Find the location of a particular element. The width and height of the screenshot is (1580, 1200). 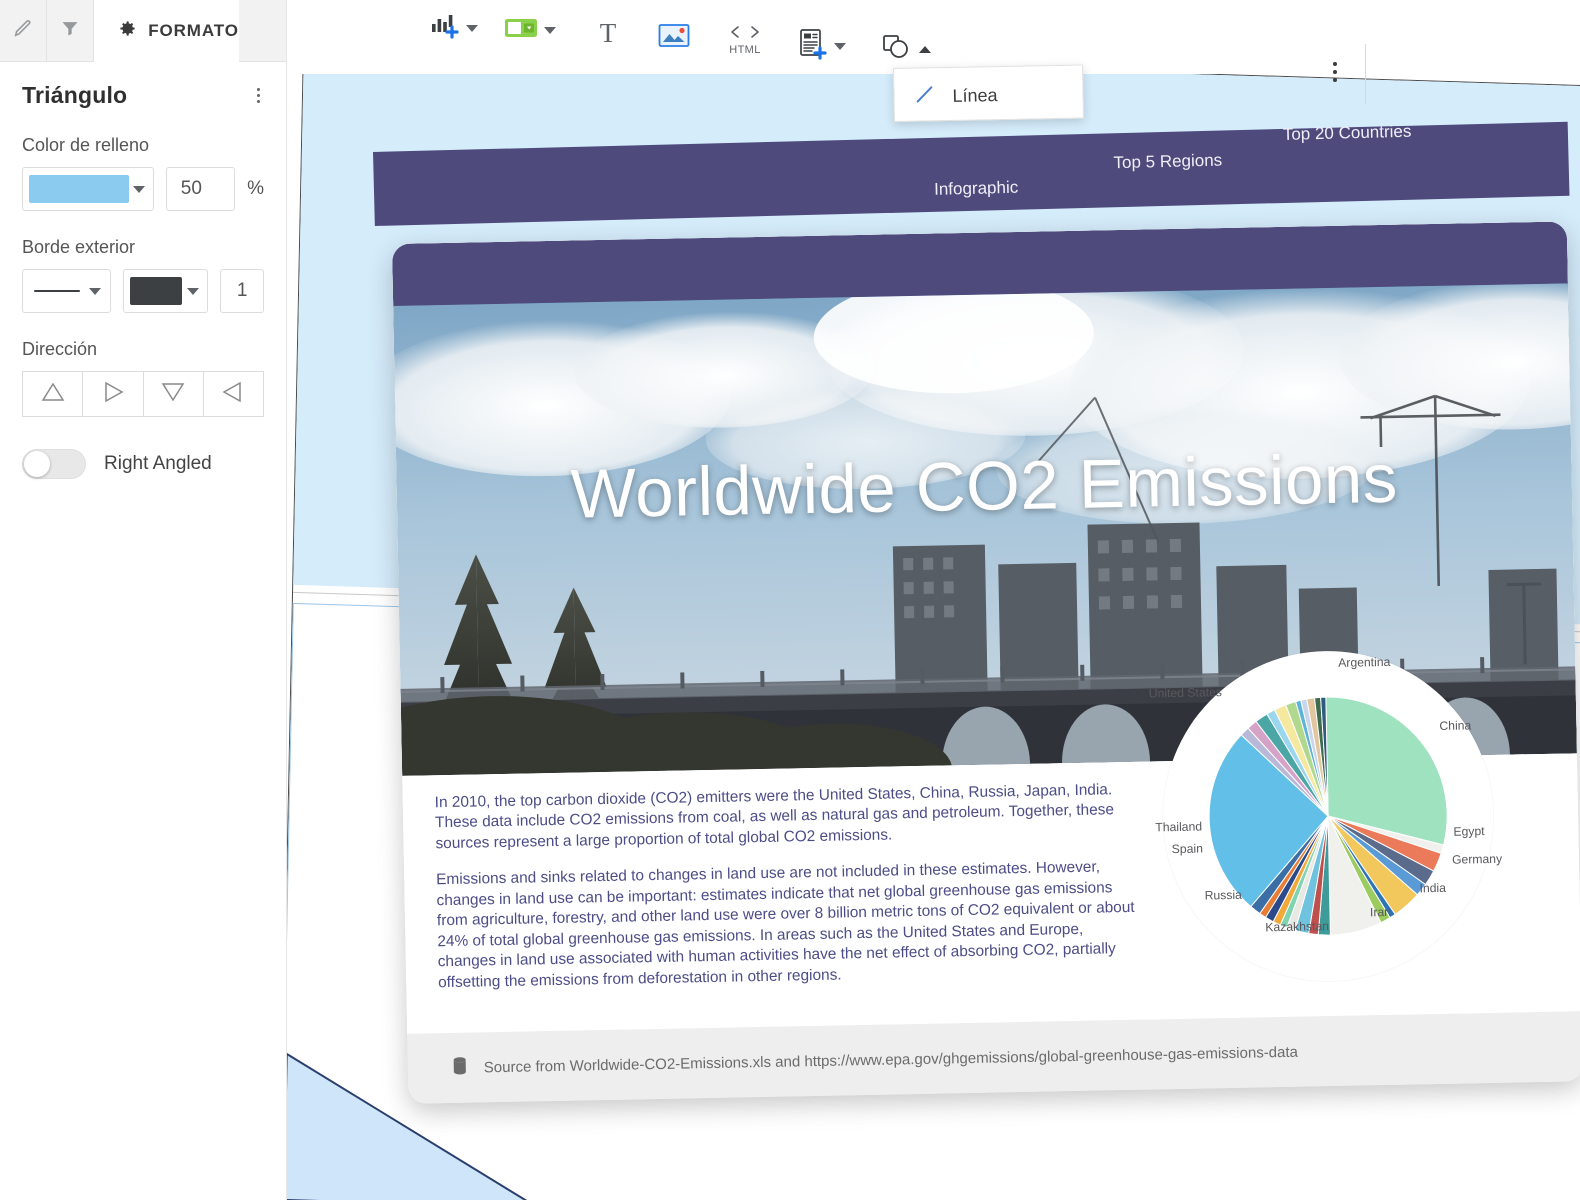

deck-nav-infographic: Infographic is located at coordinates (976, 189).